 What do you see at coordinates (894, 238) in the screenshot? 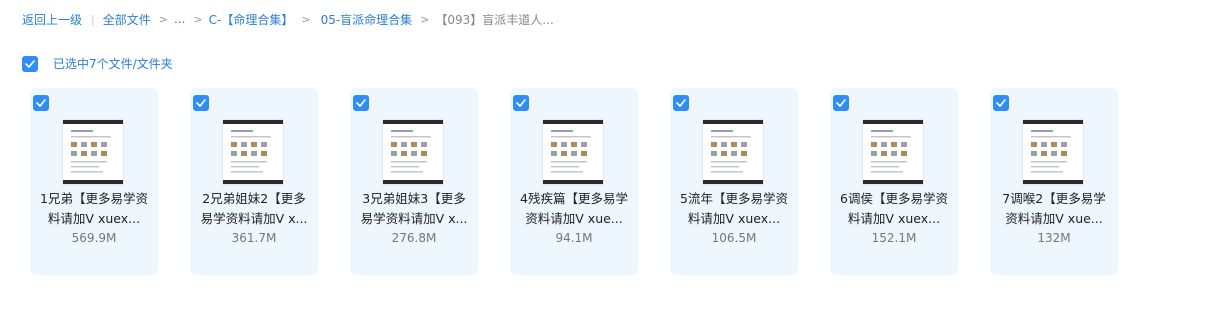
I see `file-size: 152.1M` at bounding box center [894, 238].